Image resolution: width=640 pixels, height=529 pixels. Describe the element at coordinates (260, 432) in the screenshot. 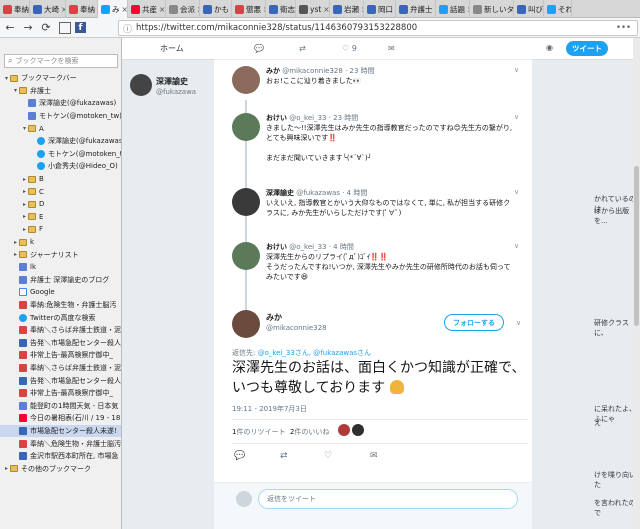

I see `retweet-label: 件のリツイート` at that location.